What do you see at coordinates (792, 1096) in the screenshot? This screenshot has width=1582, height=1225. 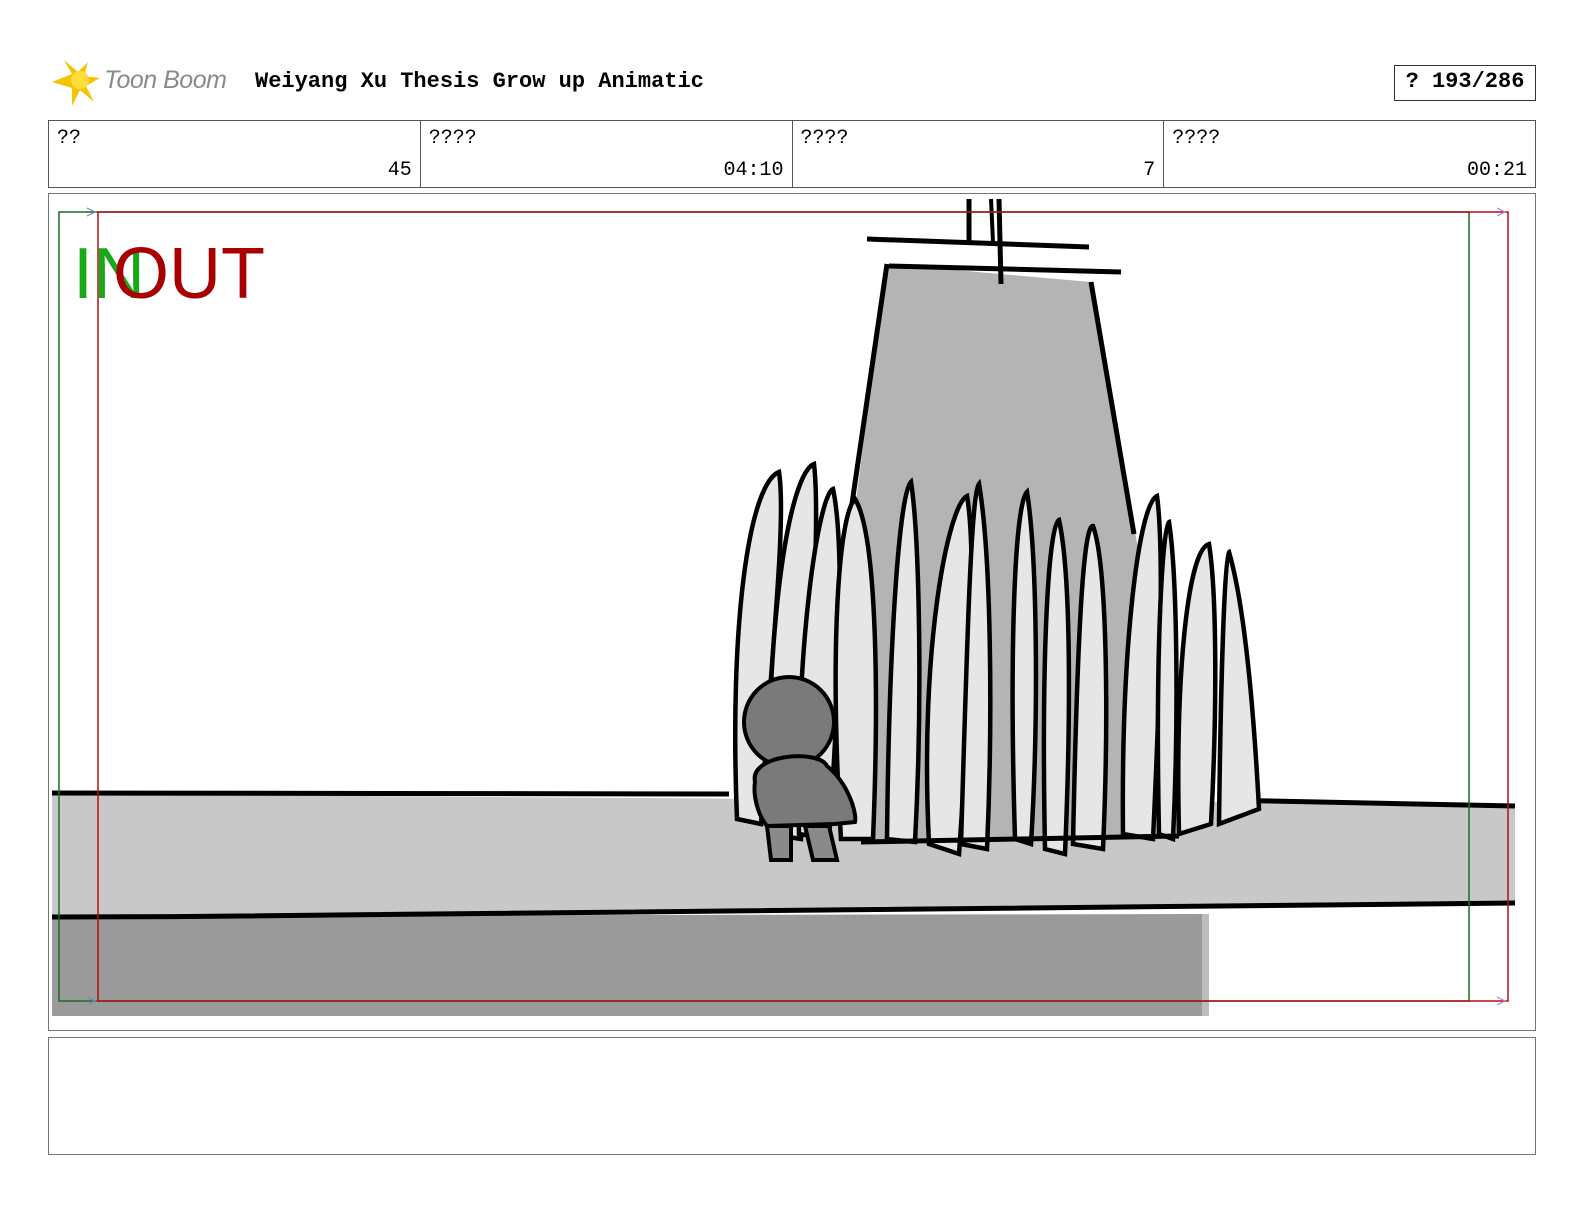 I see `panel-notes-box` at bounding box center [792, 1096].